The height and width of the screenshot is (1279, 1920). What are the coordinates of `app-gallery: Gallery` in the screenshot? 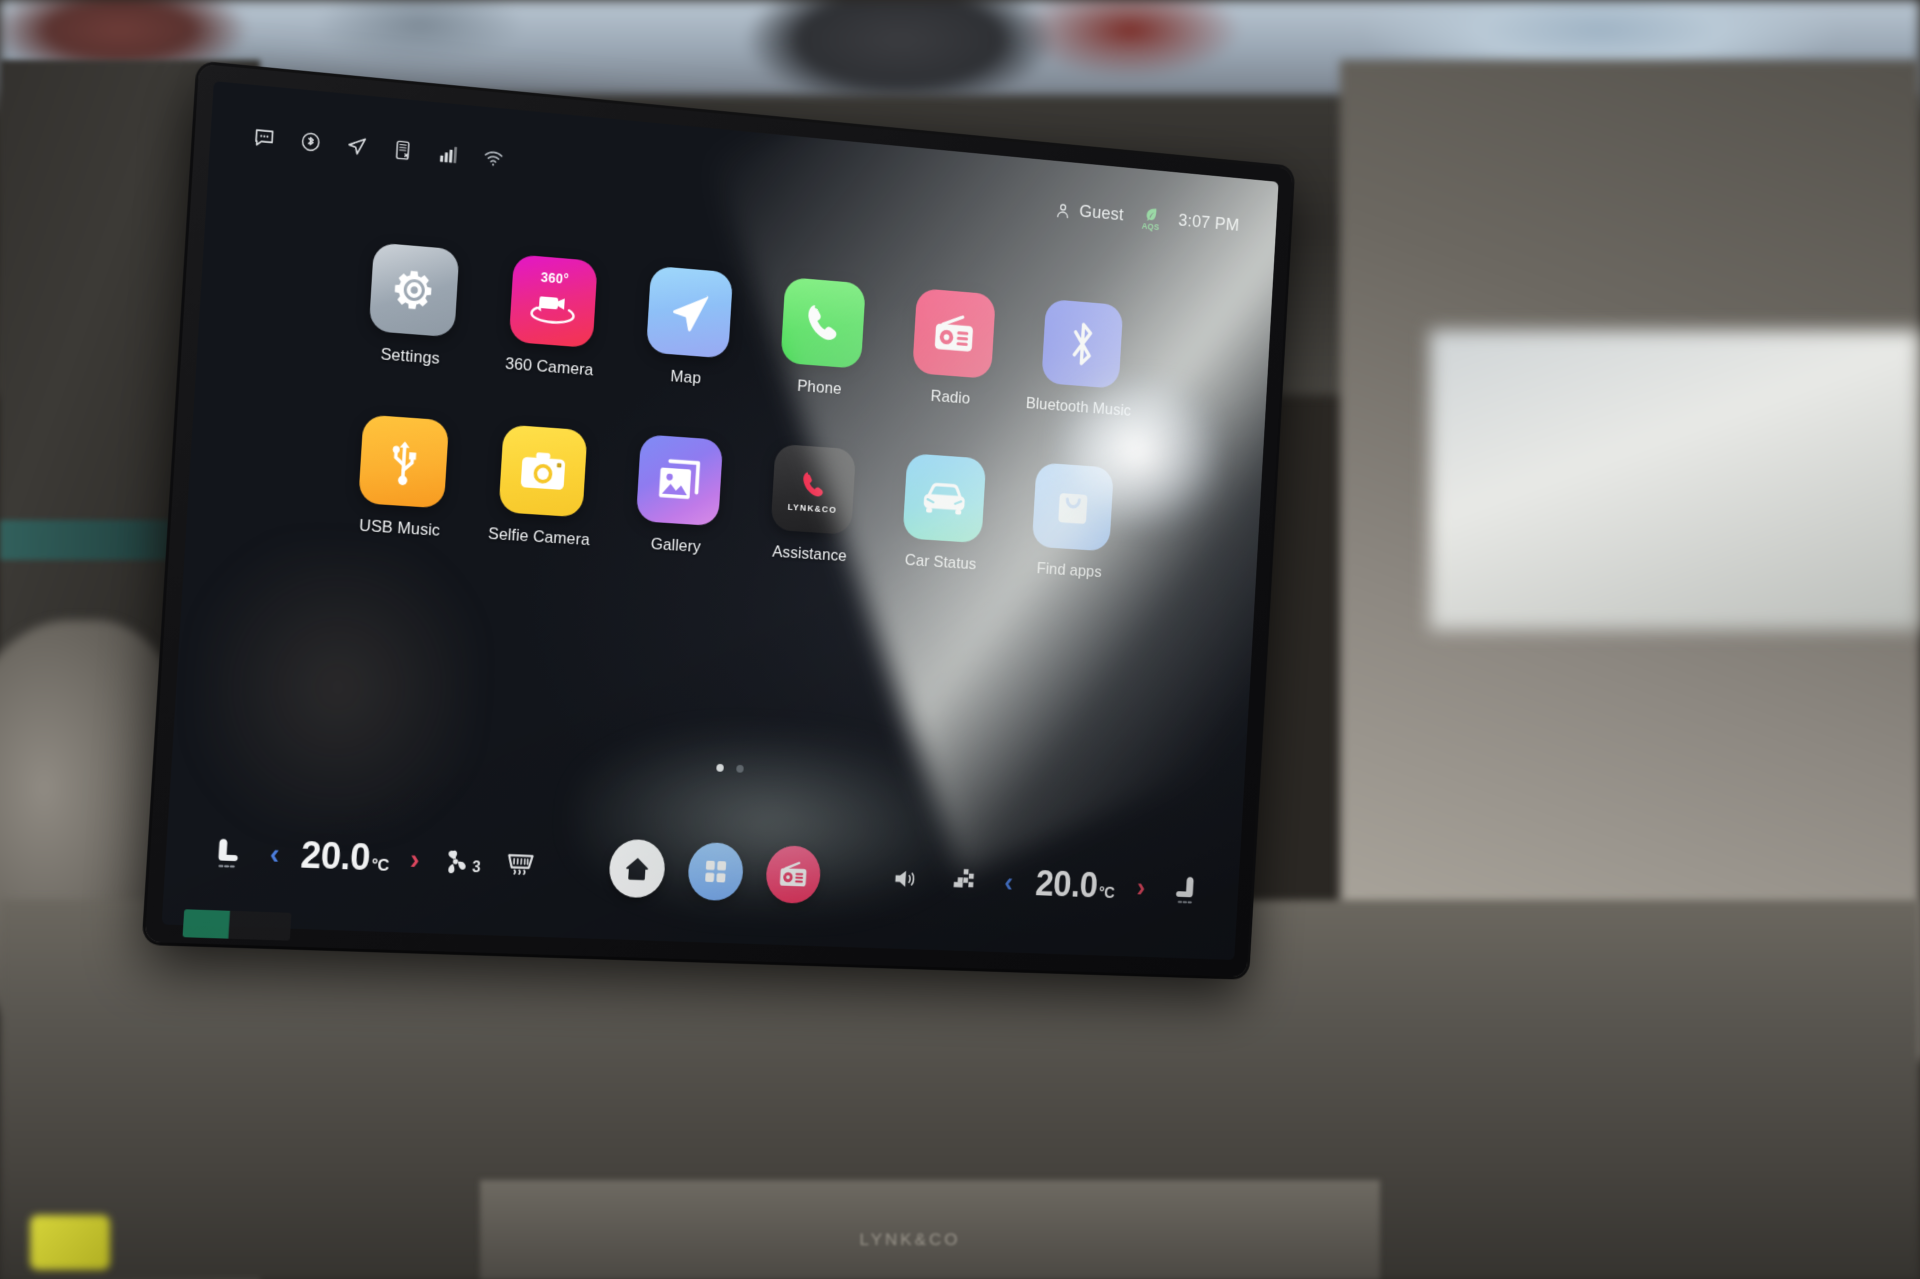 It's located at (678, 495).